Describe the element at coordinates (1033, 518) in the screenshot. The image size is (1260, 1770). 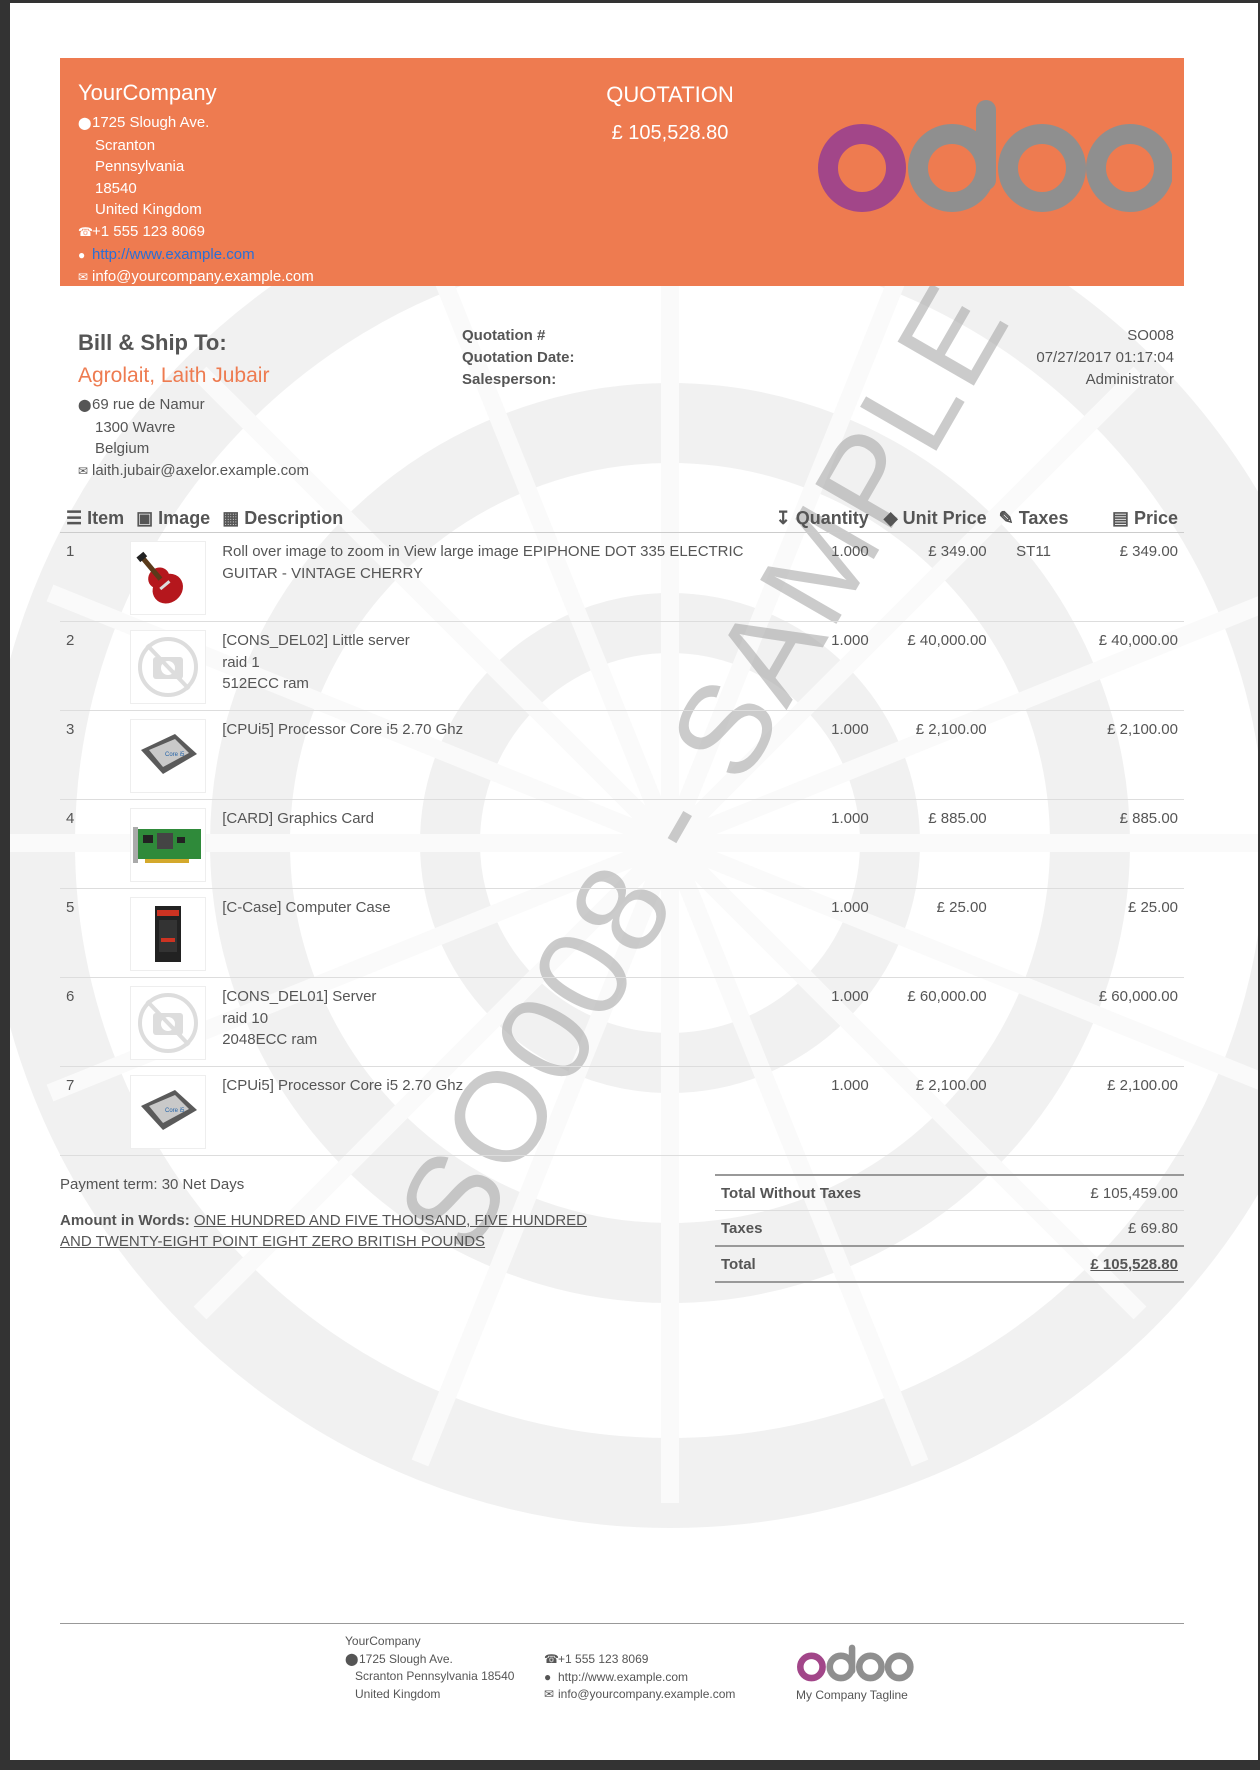
I see `col-taxes: ✎ Taxes` at that location.